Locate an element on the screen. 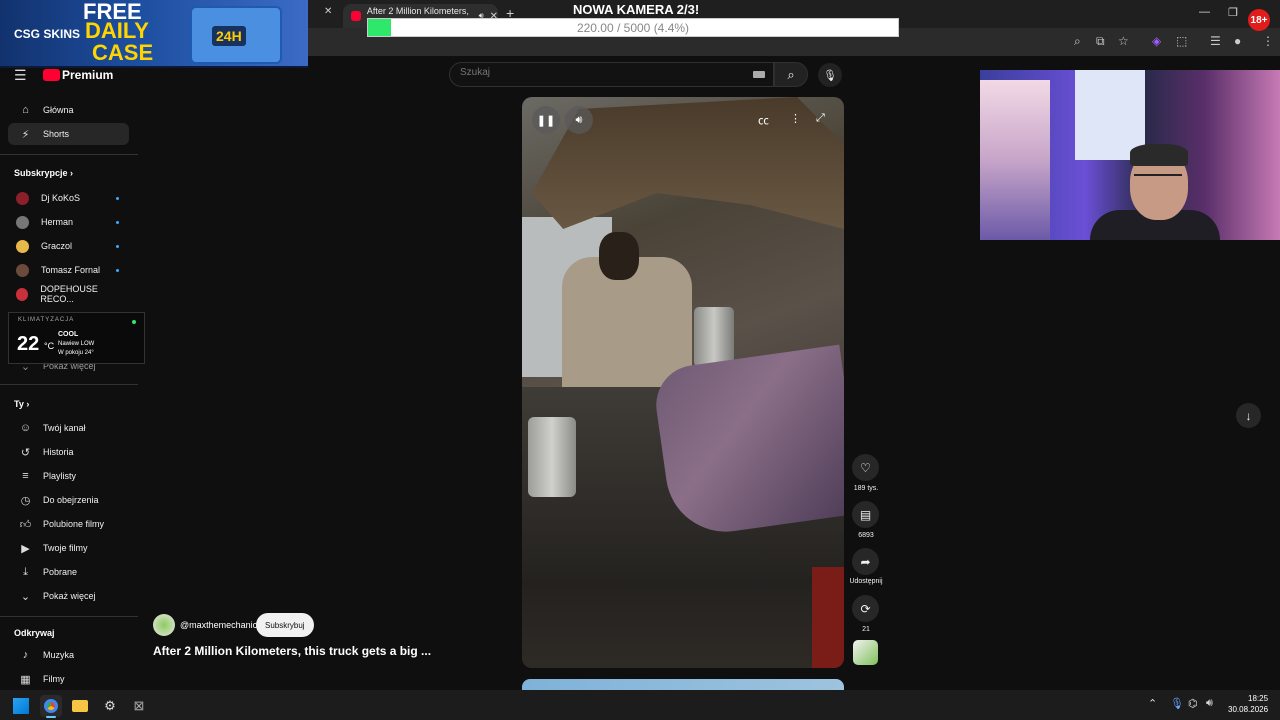 This screenshot has width=1280, height=720. search-button: ⌕ is located at coordinates (791, 74).